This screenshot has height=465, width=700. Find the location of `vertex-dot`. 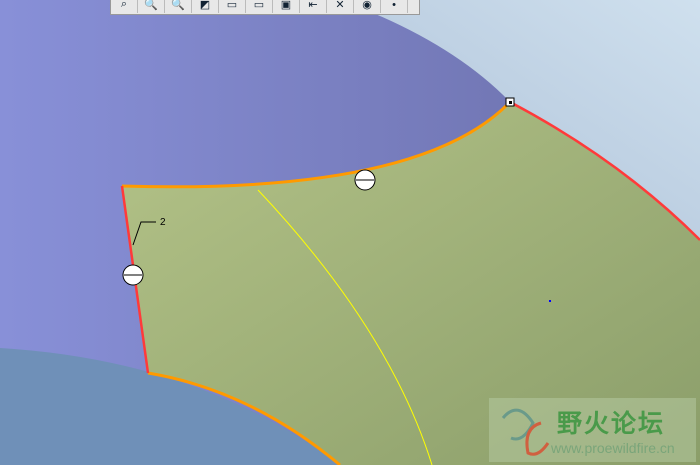

vertex-dot is located at coordinates (510, 102).